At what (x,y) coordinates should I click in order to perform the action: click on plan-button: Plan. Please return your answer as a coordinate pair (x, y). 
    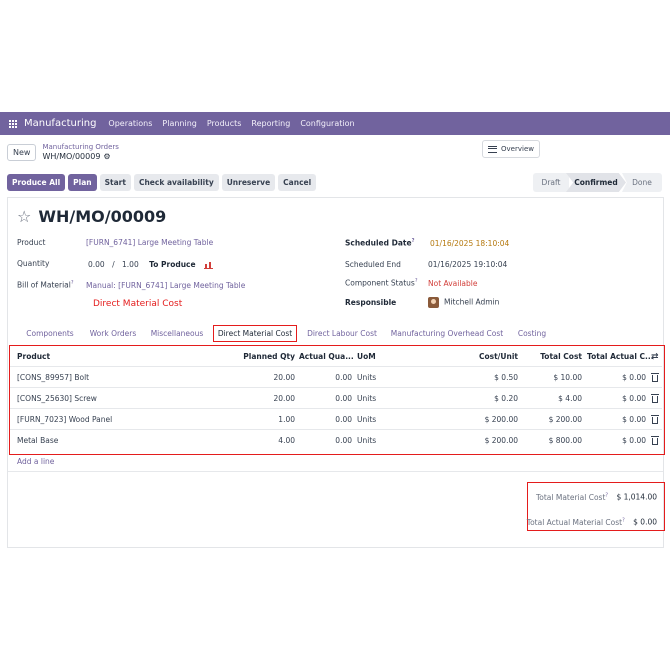
    Looking at the image, I should click on (82, 182).